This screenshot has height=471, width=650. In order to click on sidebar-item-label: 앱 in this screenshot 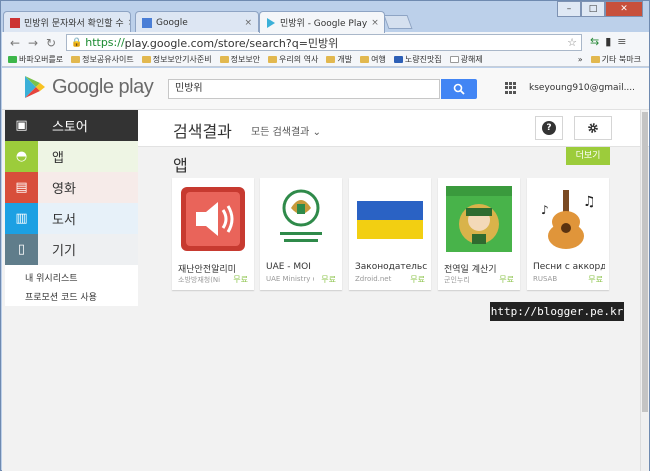, I will do `click(58, 158)`.